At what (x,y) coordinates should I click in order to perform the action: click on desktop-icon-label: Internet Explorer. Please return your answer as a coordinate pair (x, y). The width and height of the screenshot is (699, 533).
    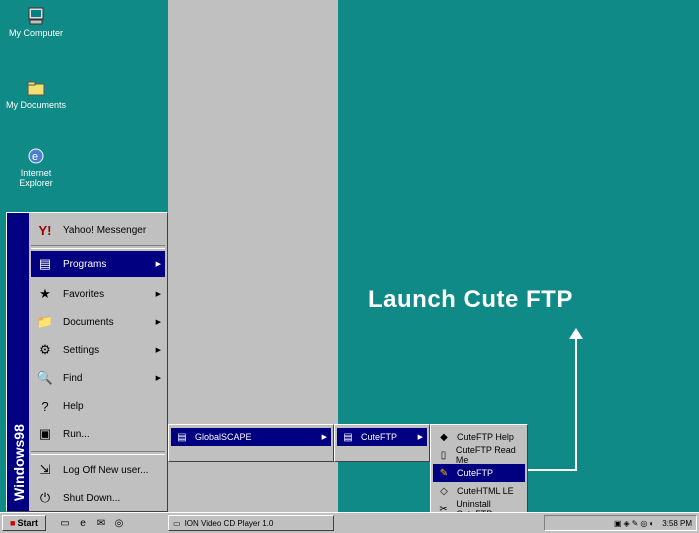
    Looking at the image, I should click on (36, 178).